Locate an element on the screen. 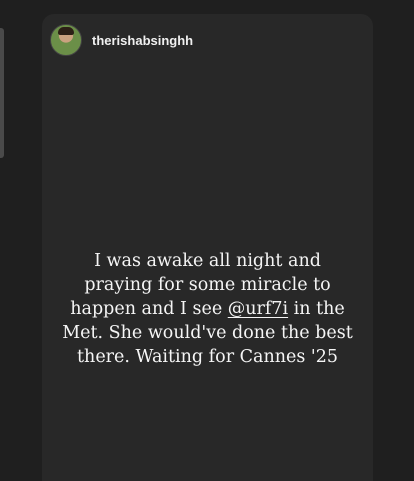  story-line: I was awake all night and is located at coordinates (207, 261).